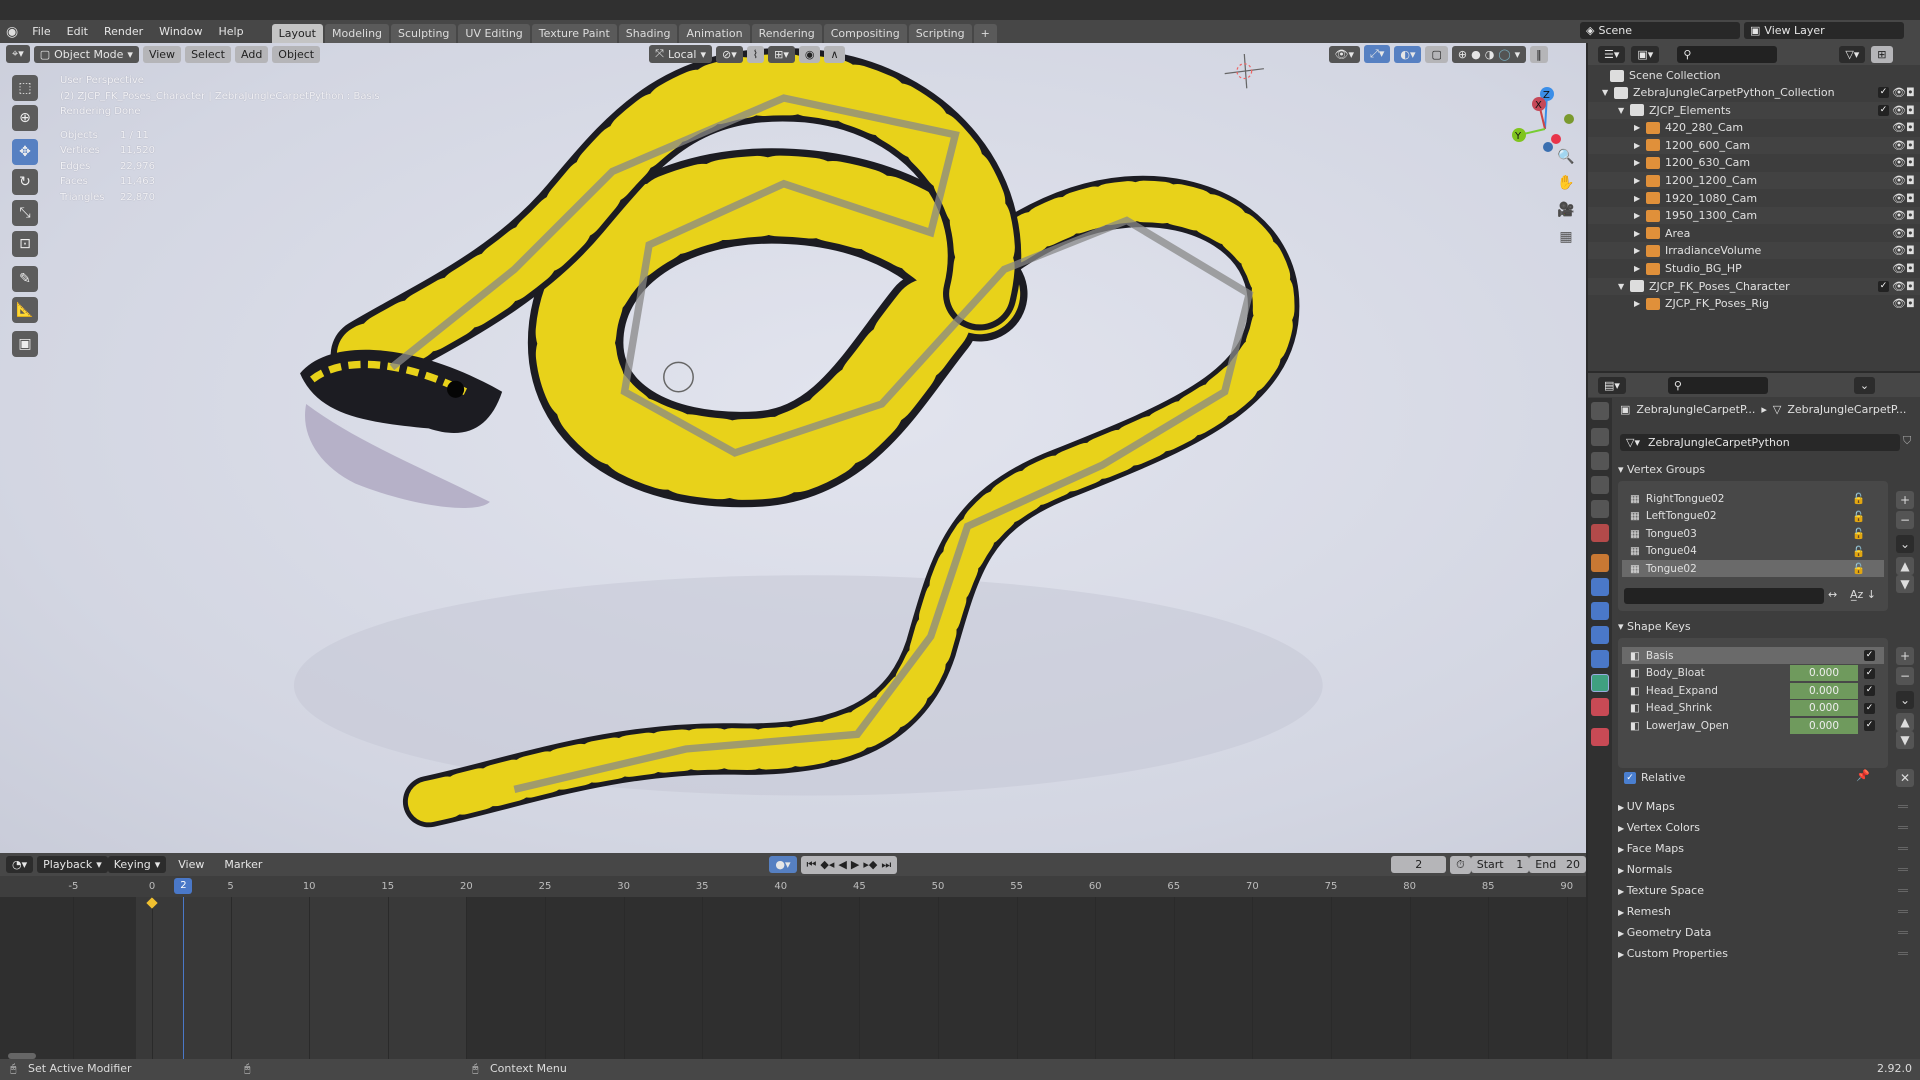 This screenshot has width=1920, height=1080. I want to click on material-preview-icon: ◑, so click(1490, 54).